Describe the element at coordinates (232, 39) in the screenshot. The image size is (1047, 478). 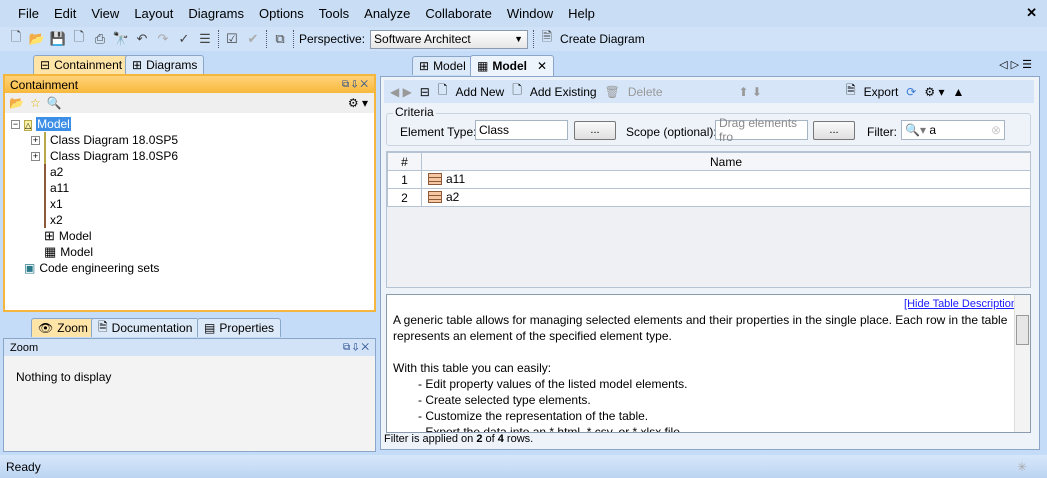
I see `validate-icon: ☑` at that location.